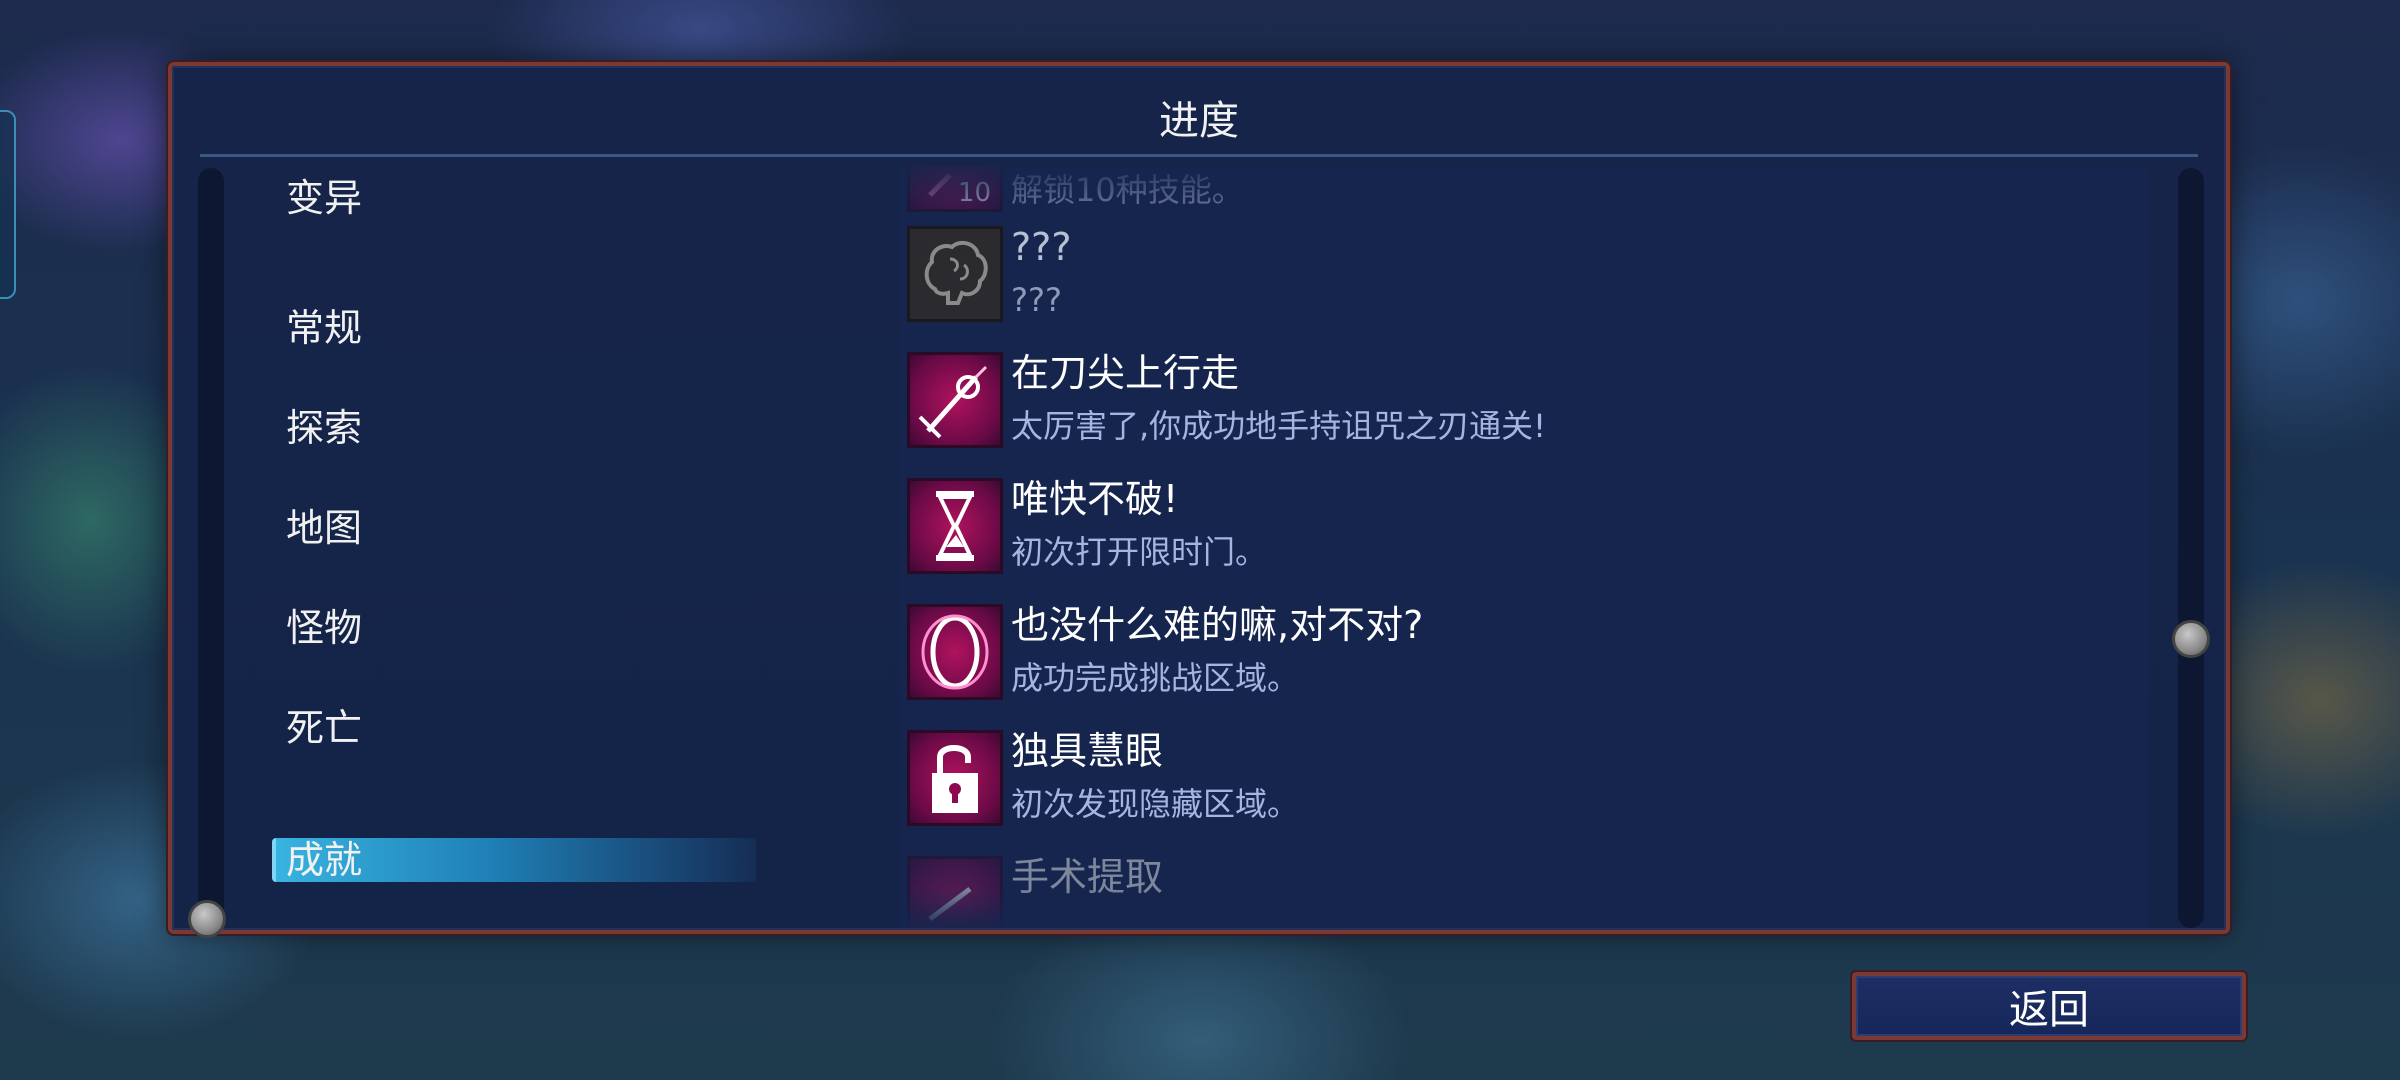 Image resolution: width=2400 pixels, height=1080 pixels. I want to click on achievement-name: 也没什么难的嘛,对不对?, so click(1217, 625).